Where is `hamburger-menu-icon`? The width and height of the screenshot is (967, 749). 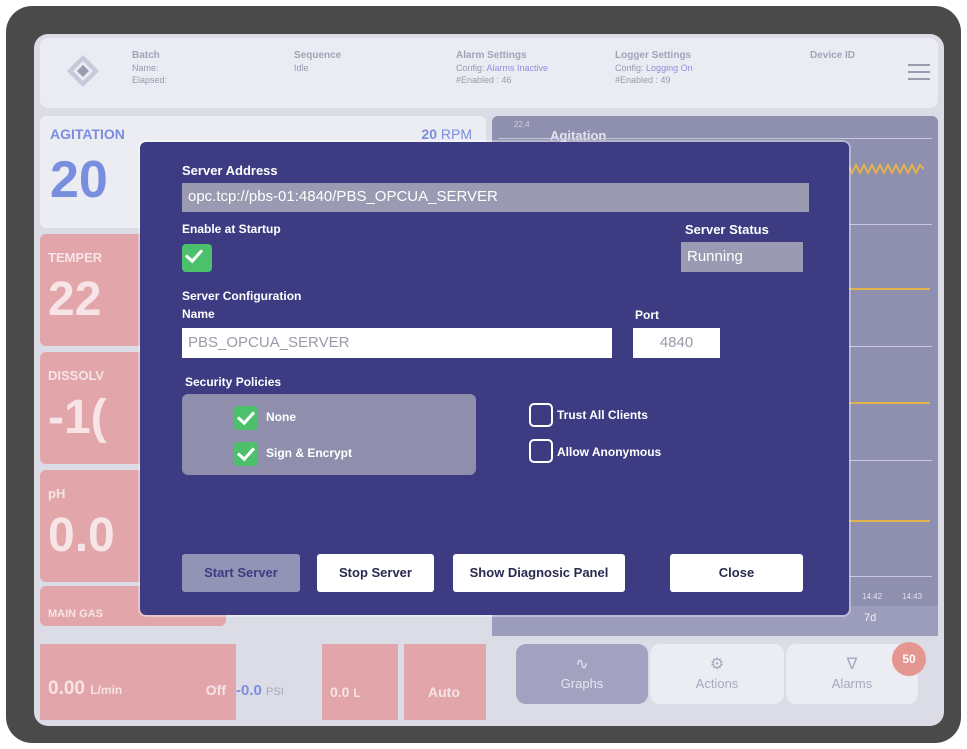 hamburger-menu-icon is located at coordinates (919, 73).